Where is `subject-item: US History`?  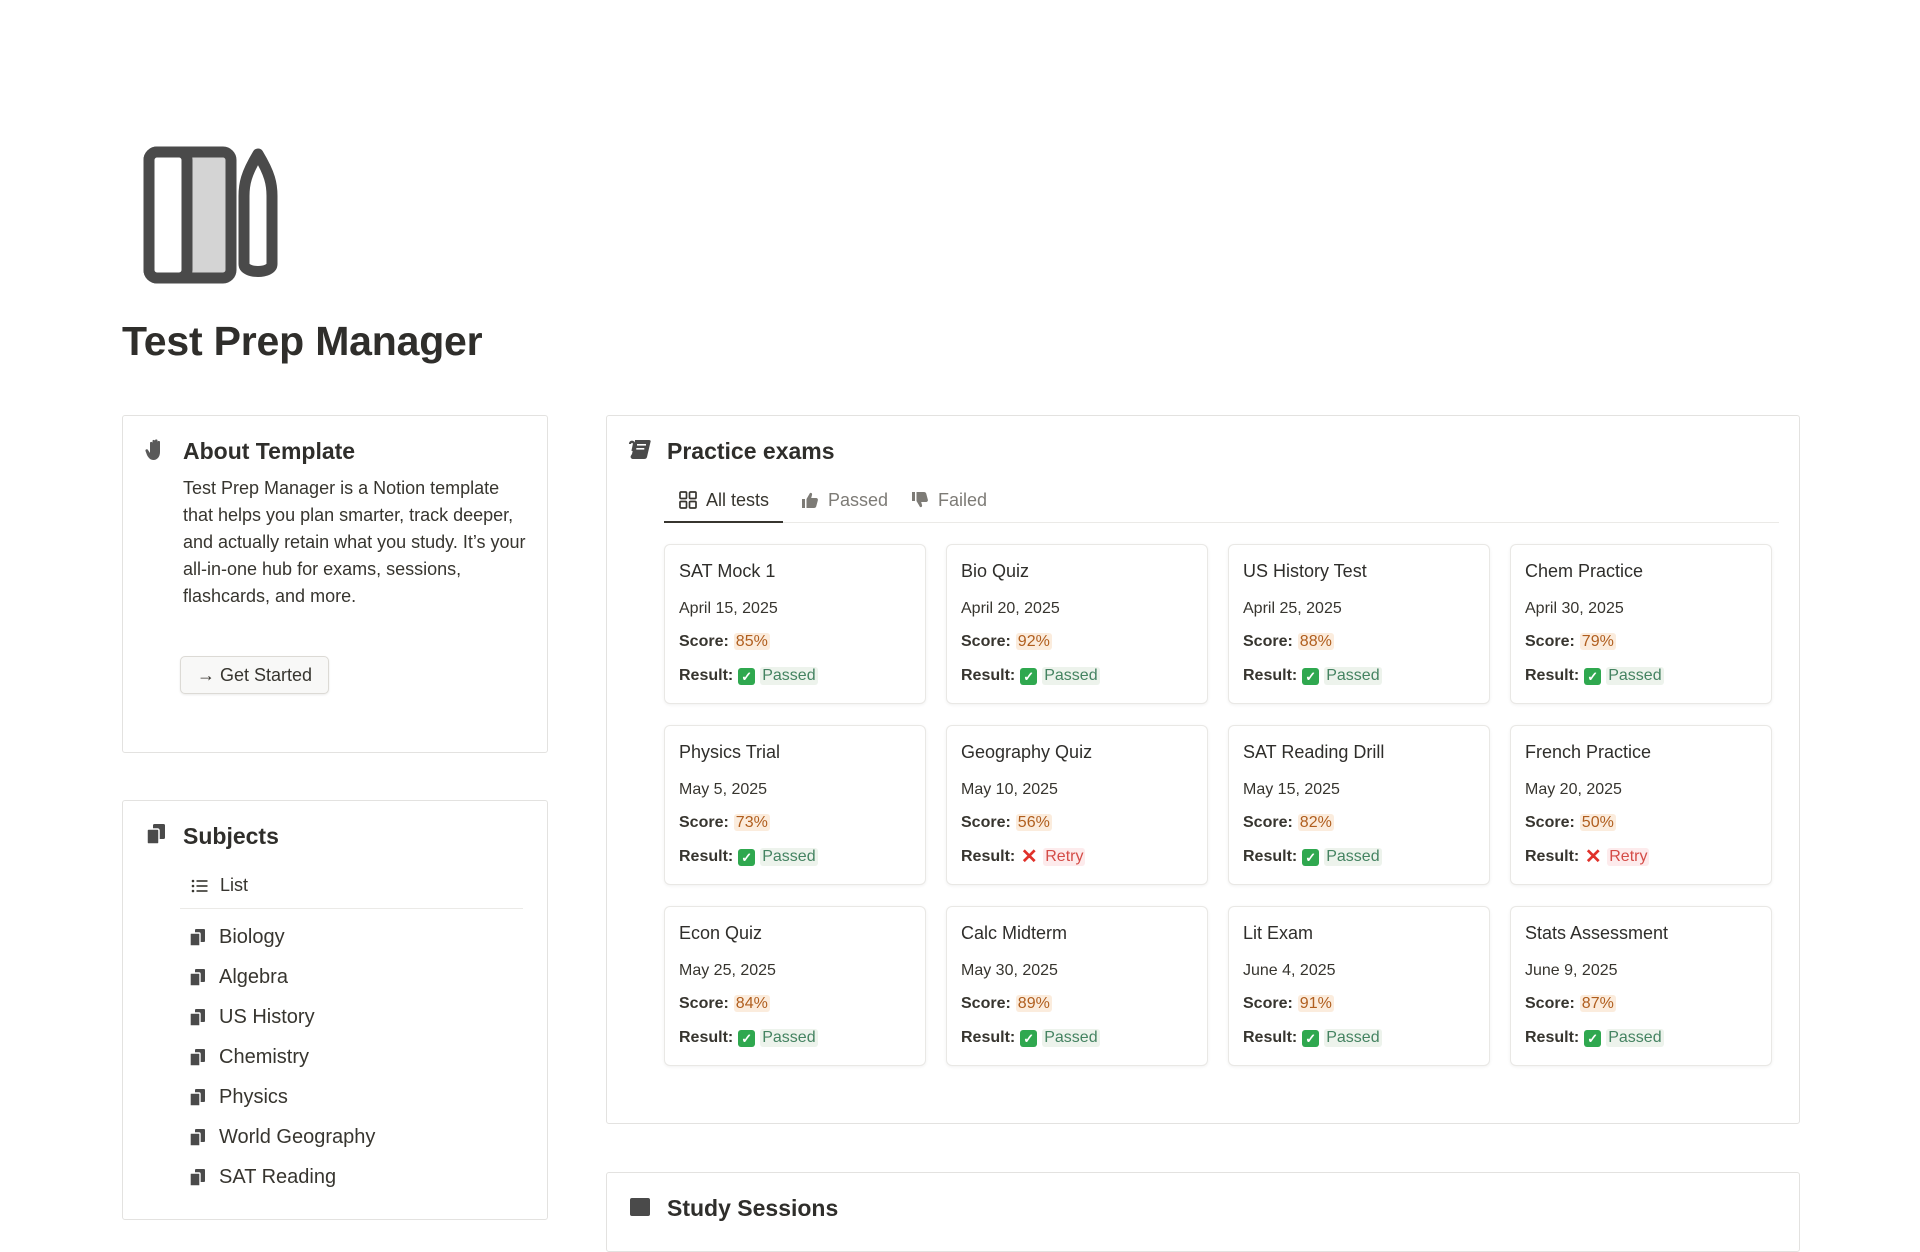 subject-item: US History is located at coordinates (251, 1017).